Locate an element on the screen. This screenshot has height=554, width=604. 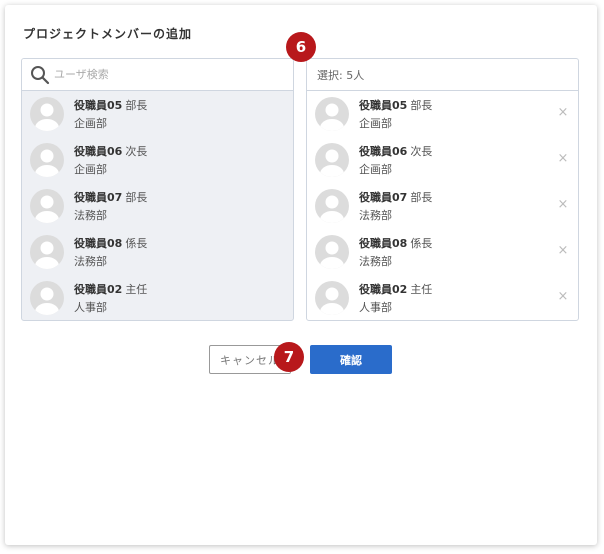
list-item: 役職員06 次長 企画部 × is located at coordinates (442, 160).